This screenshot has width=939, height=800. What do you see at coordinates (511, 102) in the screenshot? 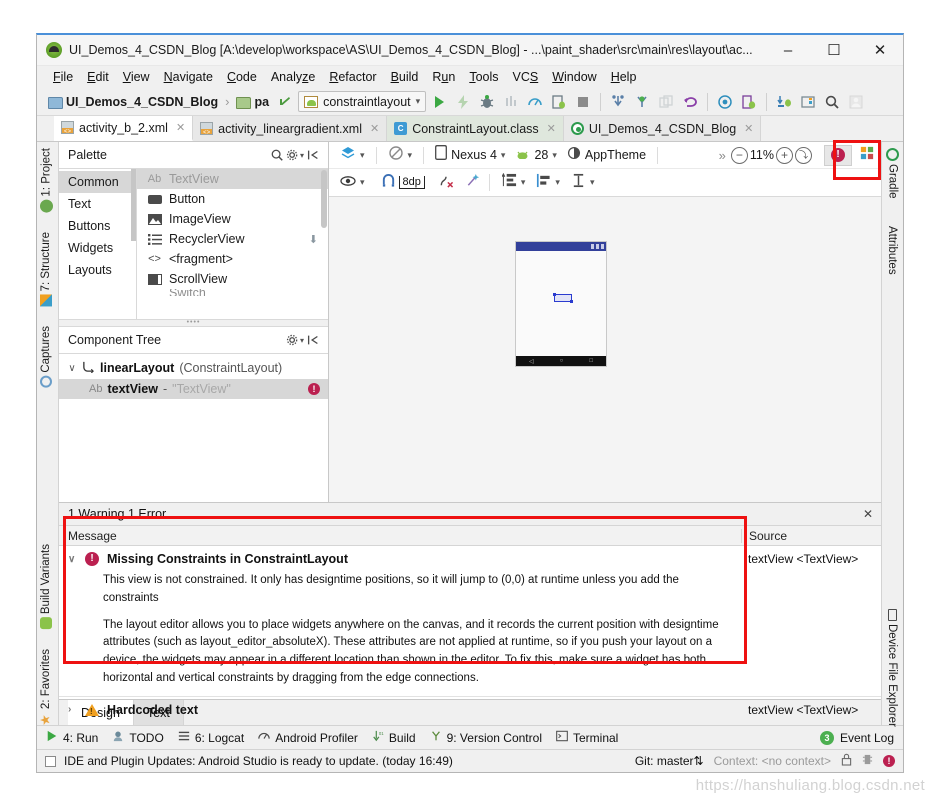
I see `run-with-coverage-button` at bounding box center [511, 102].